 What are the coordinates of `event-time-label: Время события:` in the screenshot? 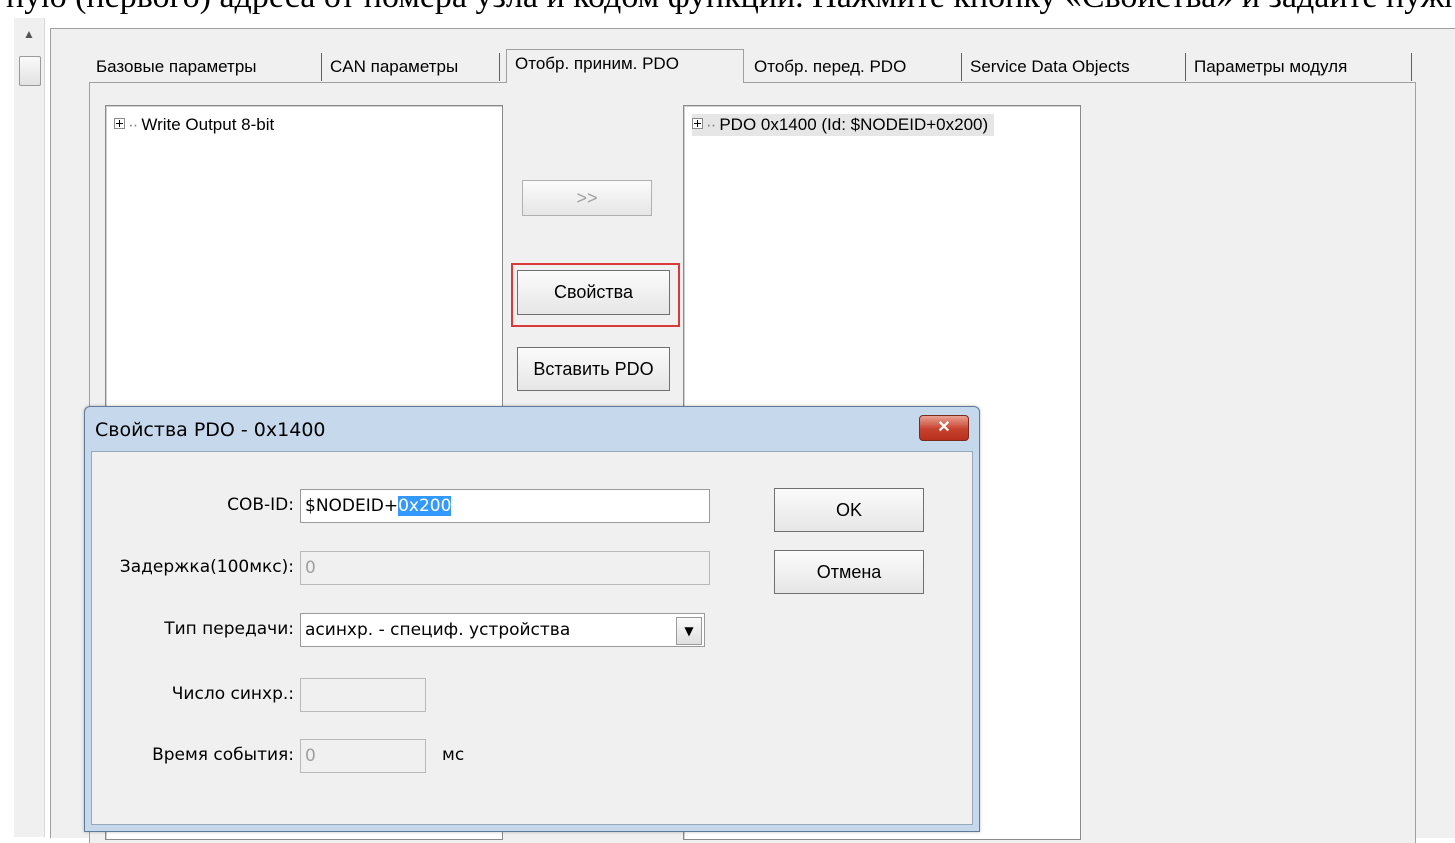 It's located at (223, 755).